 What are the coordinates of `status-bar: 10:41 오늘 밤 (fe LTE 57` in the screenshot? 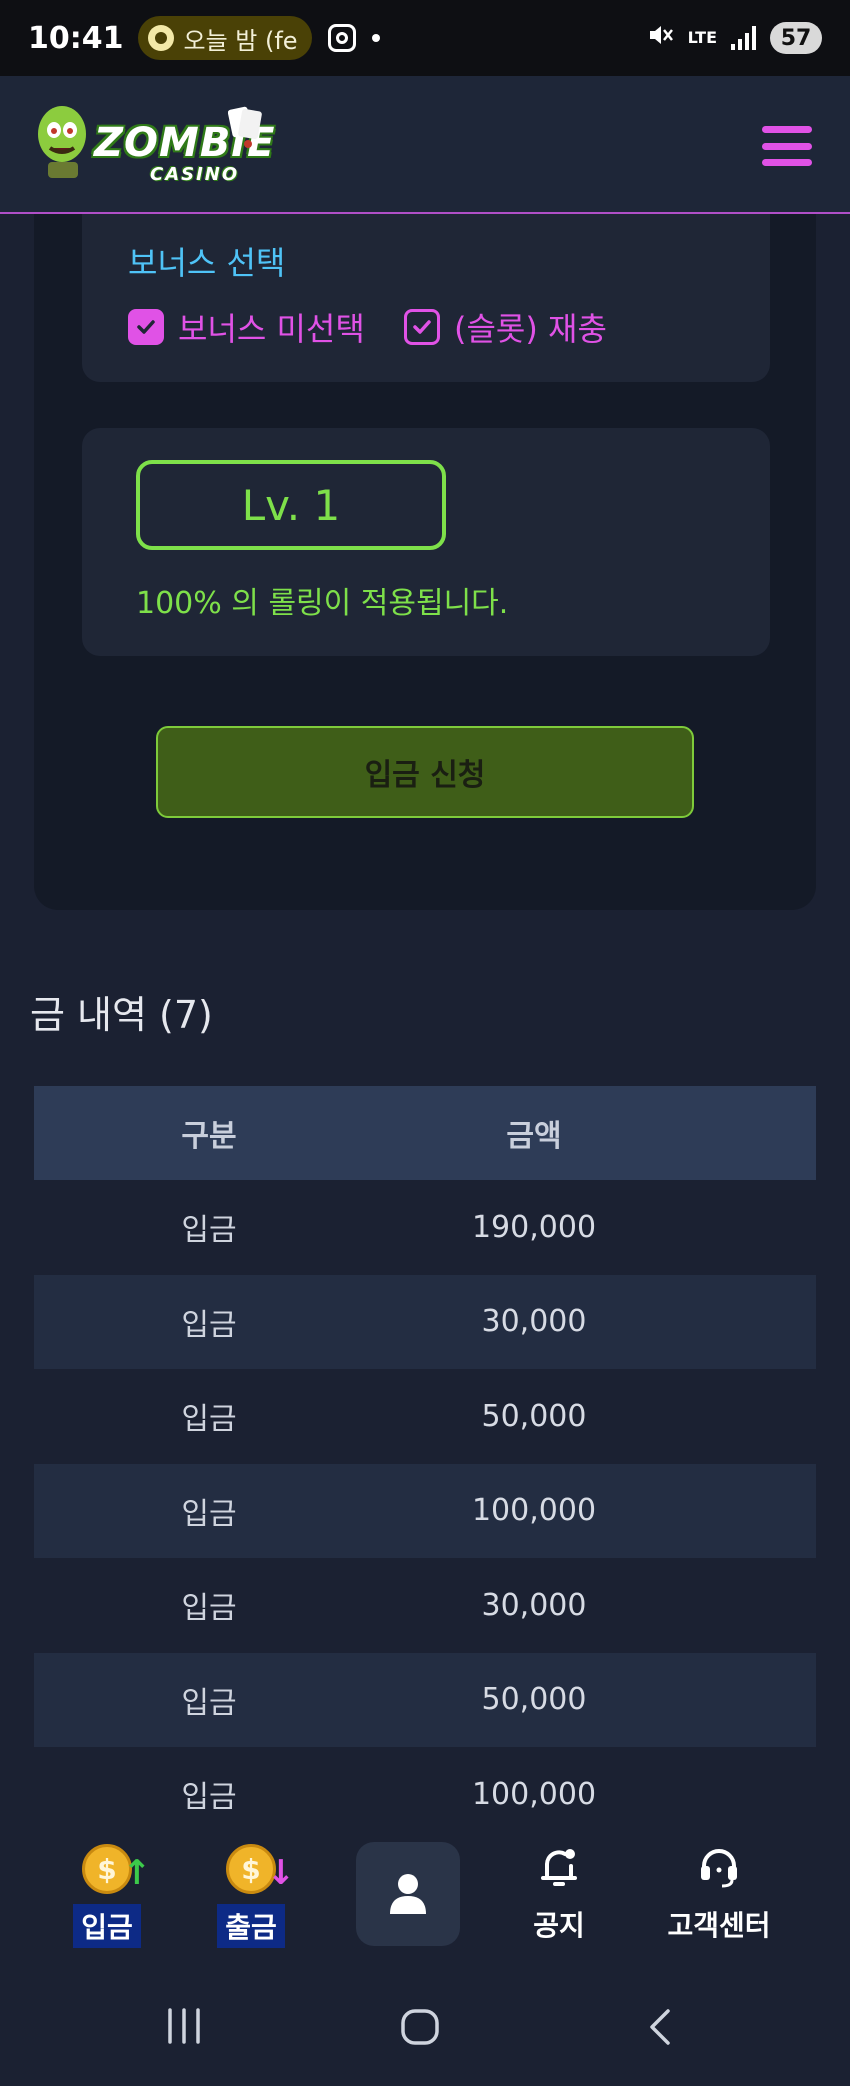 It's located at (425, 38).